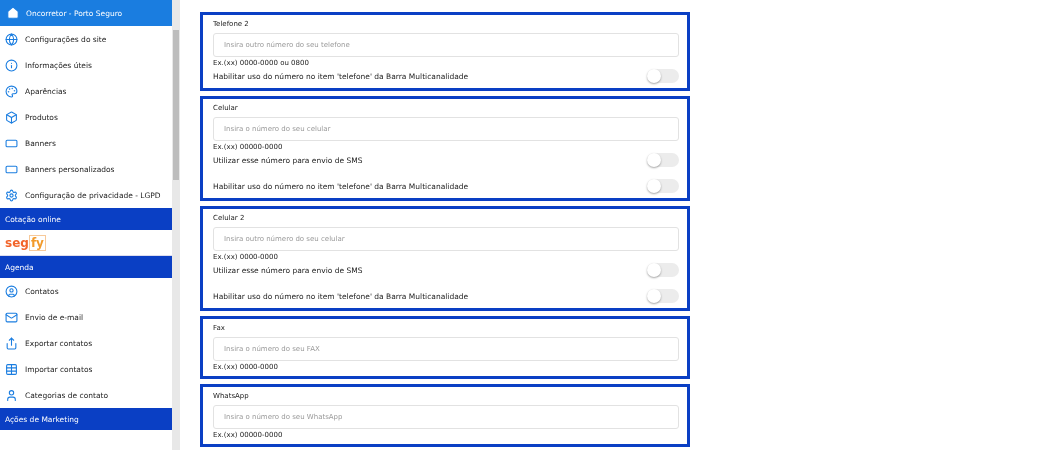 The width and height of the screenshot is (1059, 450). Describe the element at coordinates (11, 91) in the screenshot. I see `palette-icon` at that location.